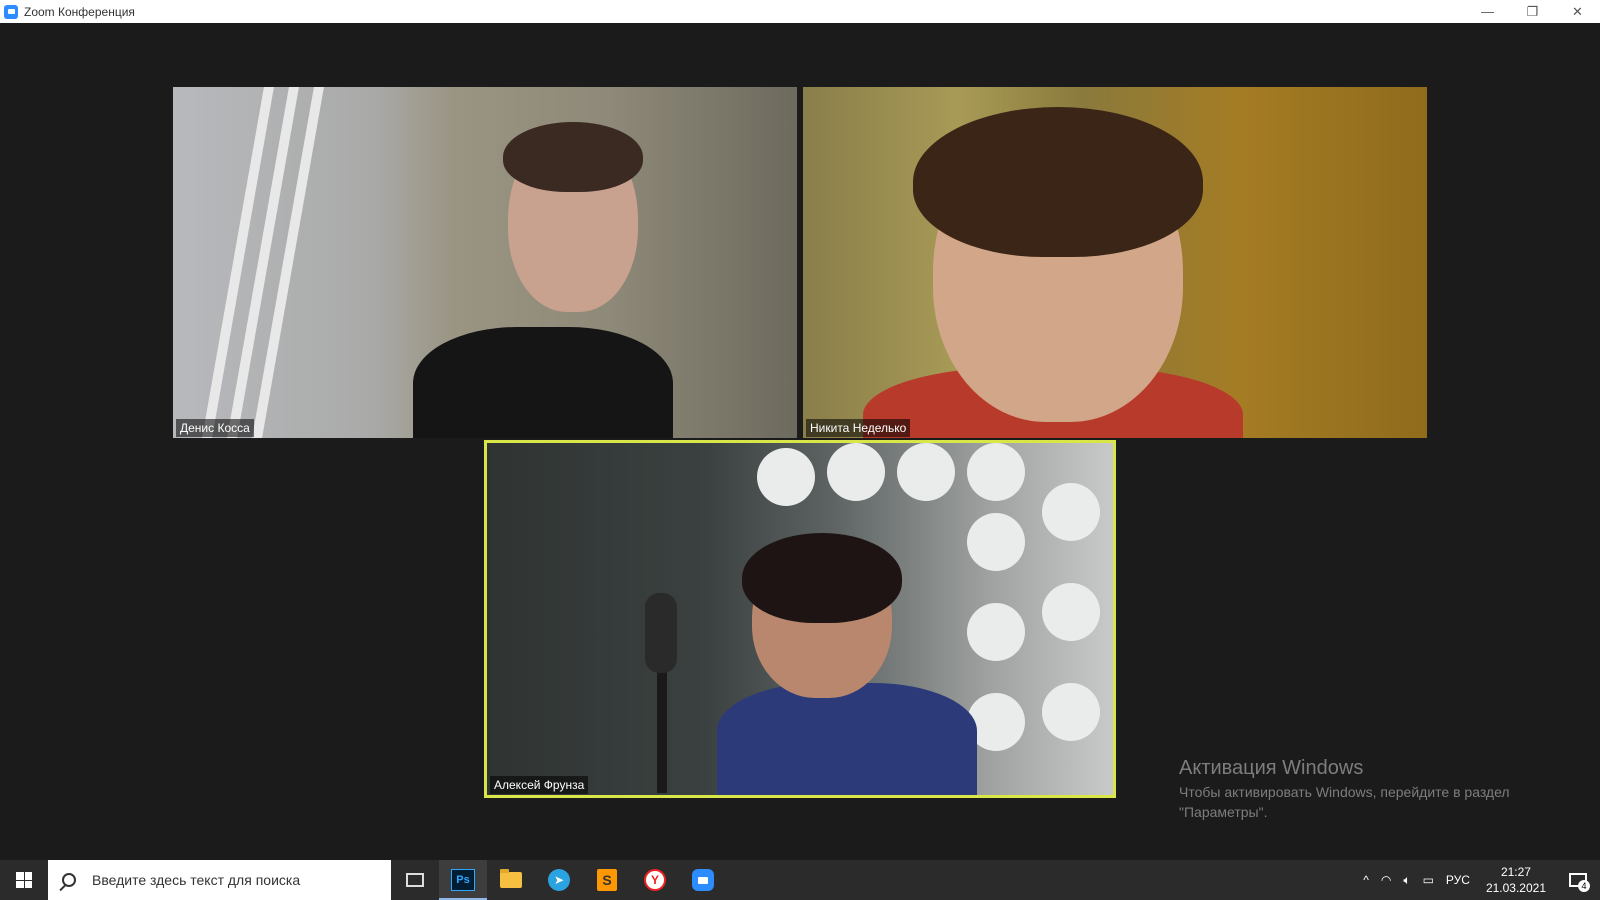  I want to click on task-view-button, so click(415, 880).